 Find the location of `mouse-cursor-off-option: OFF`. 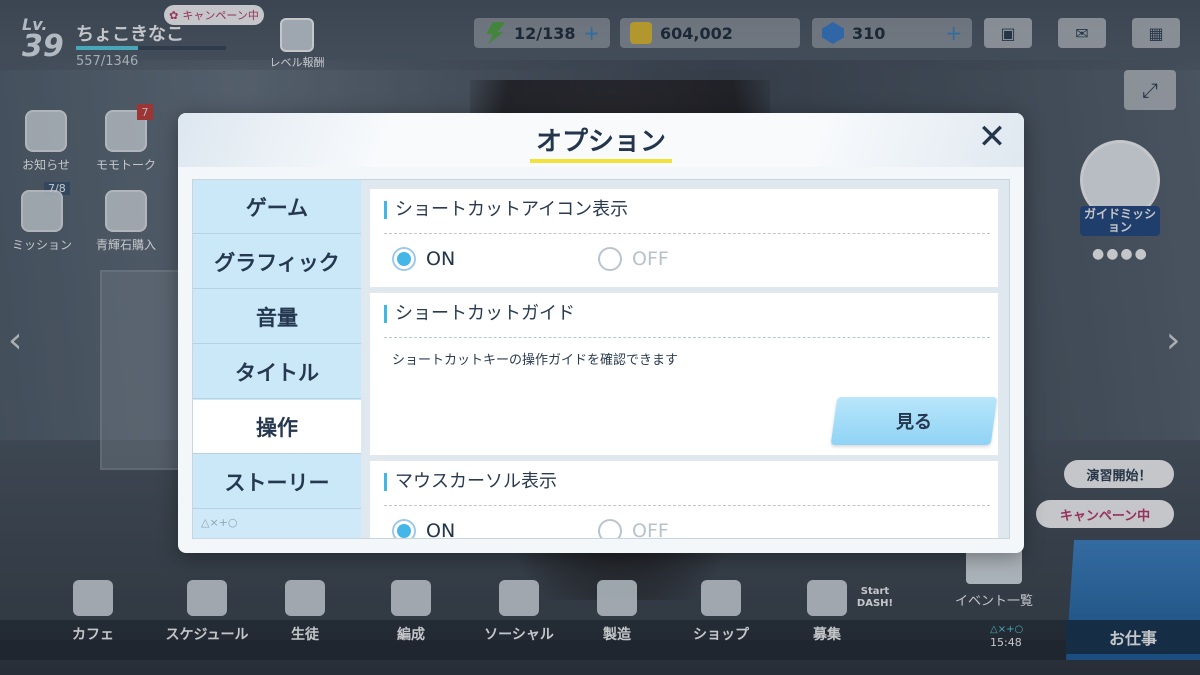

mouse-cursor-off-option: OFF is located at coordinates (633, 528).